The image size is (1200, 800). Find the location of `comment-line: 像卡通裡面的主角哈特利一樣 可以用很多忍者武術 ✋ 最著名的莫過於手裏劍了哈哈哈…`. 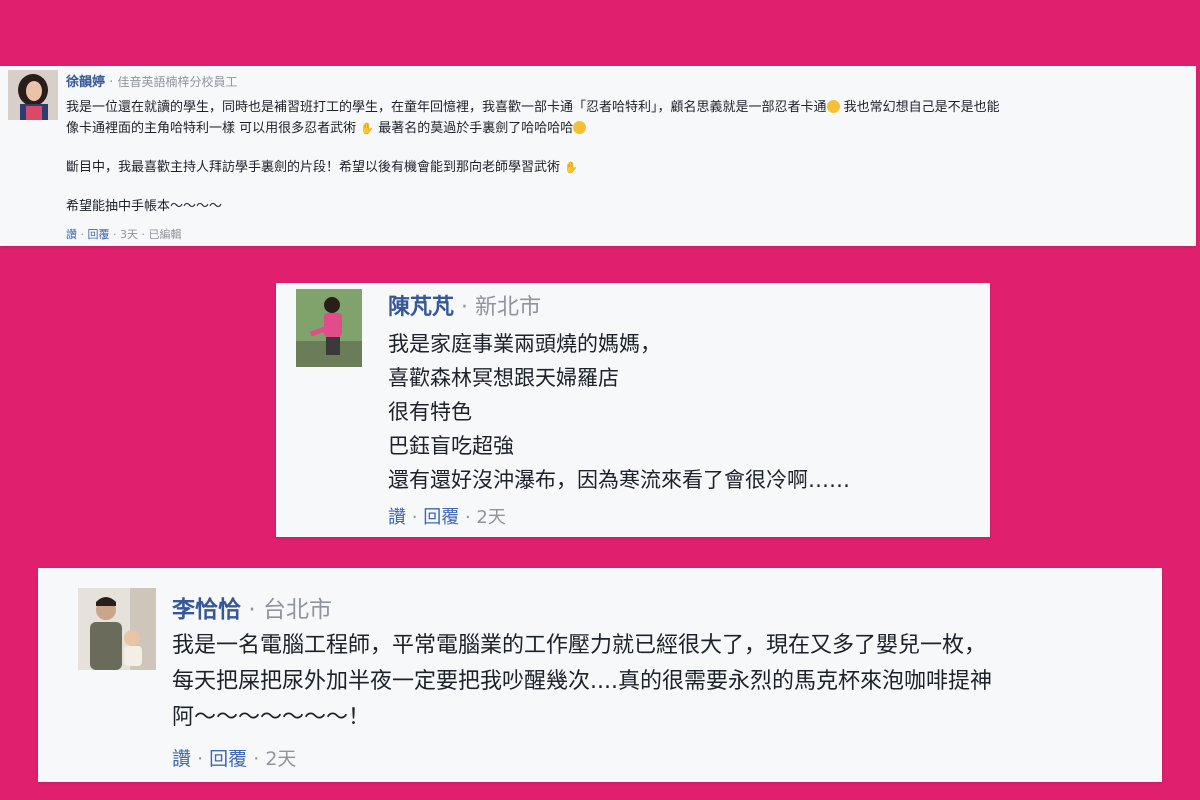

comment-line: 像卡通裡面的主角哈特利一樣 可以用很多忍者武術 ✋ 最著名的莫過於手裏劍了哈哈哈… is located at coordinates (533, 128).